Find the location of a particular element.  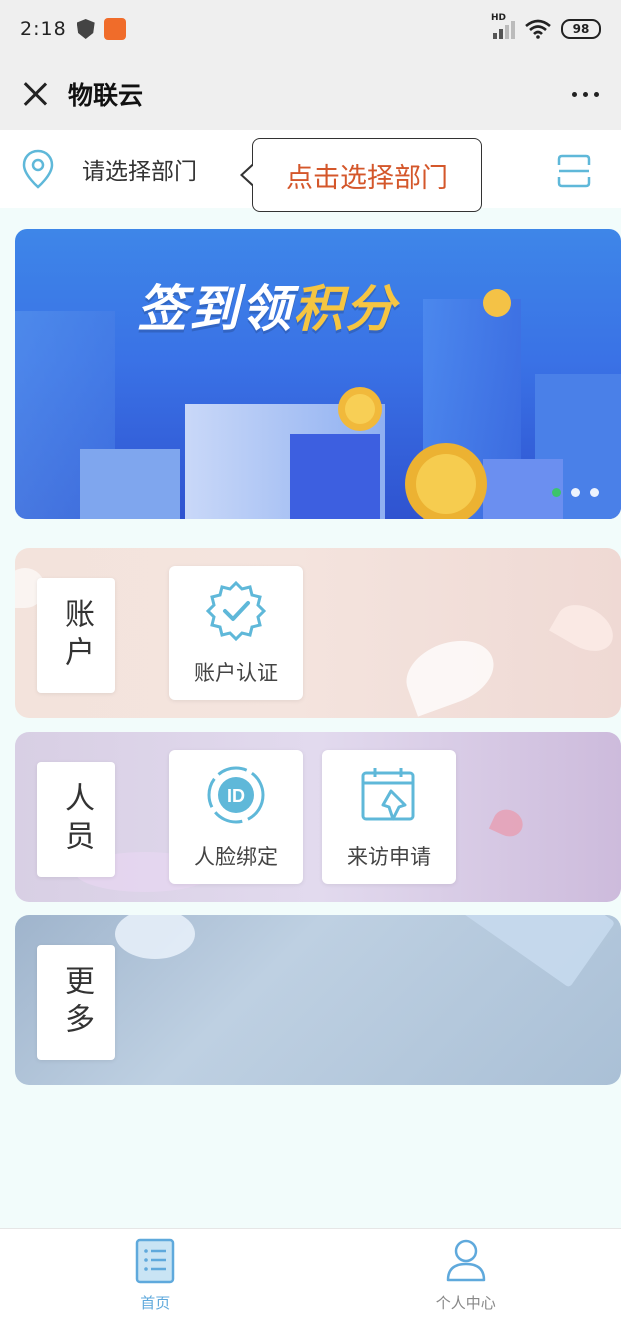

account-verify-tile: 账户认证 is located at coordinates (236, 633).